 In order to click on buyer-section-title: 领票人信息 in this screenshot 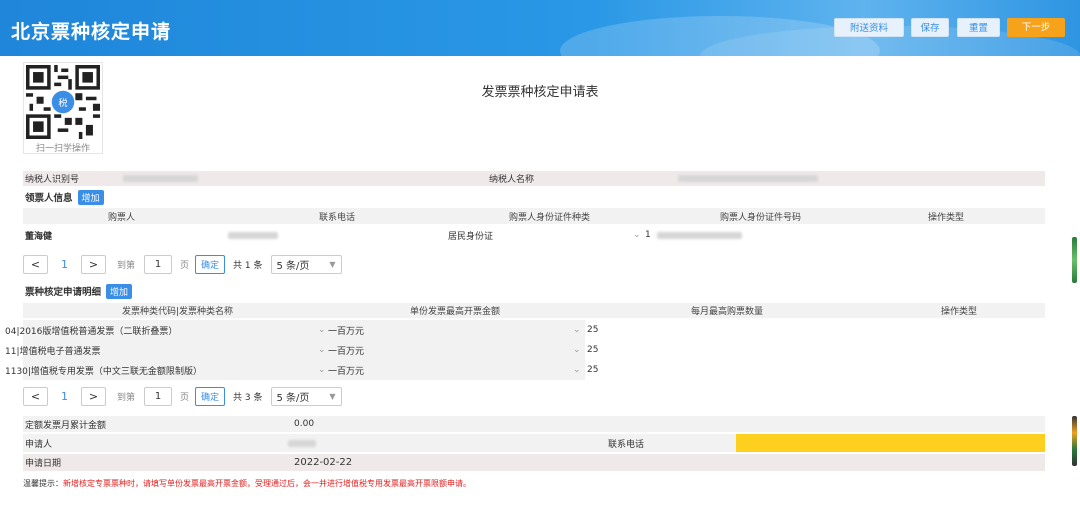, I will do `click(49, 198)`.